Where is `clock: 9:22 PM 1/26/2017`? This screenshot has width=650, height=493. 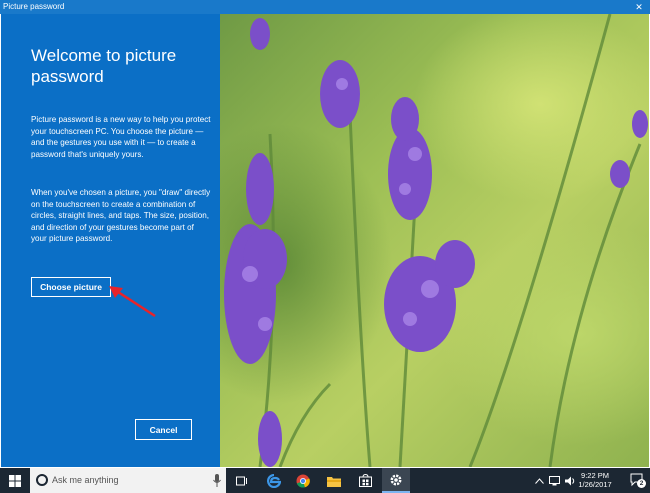 clock: 9:22 PM 1/26/2017 is located at coordinates (595, 480).